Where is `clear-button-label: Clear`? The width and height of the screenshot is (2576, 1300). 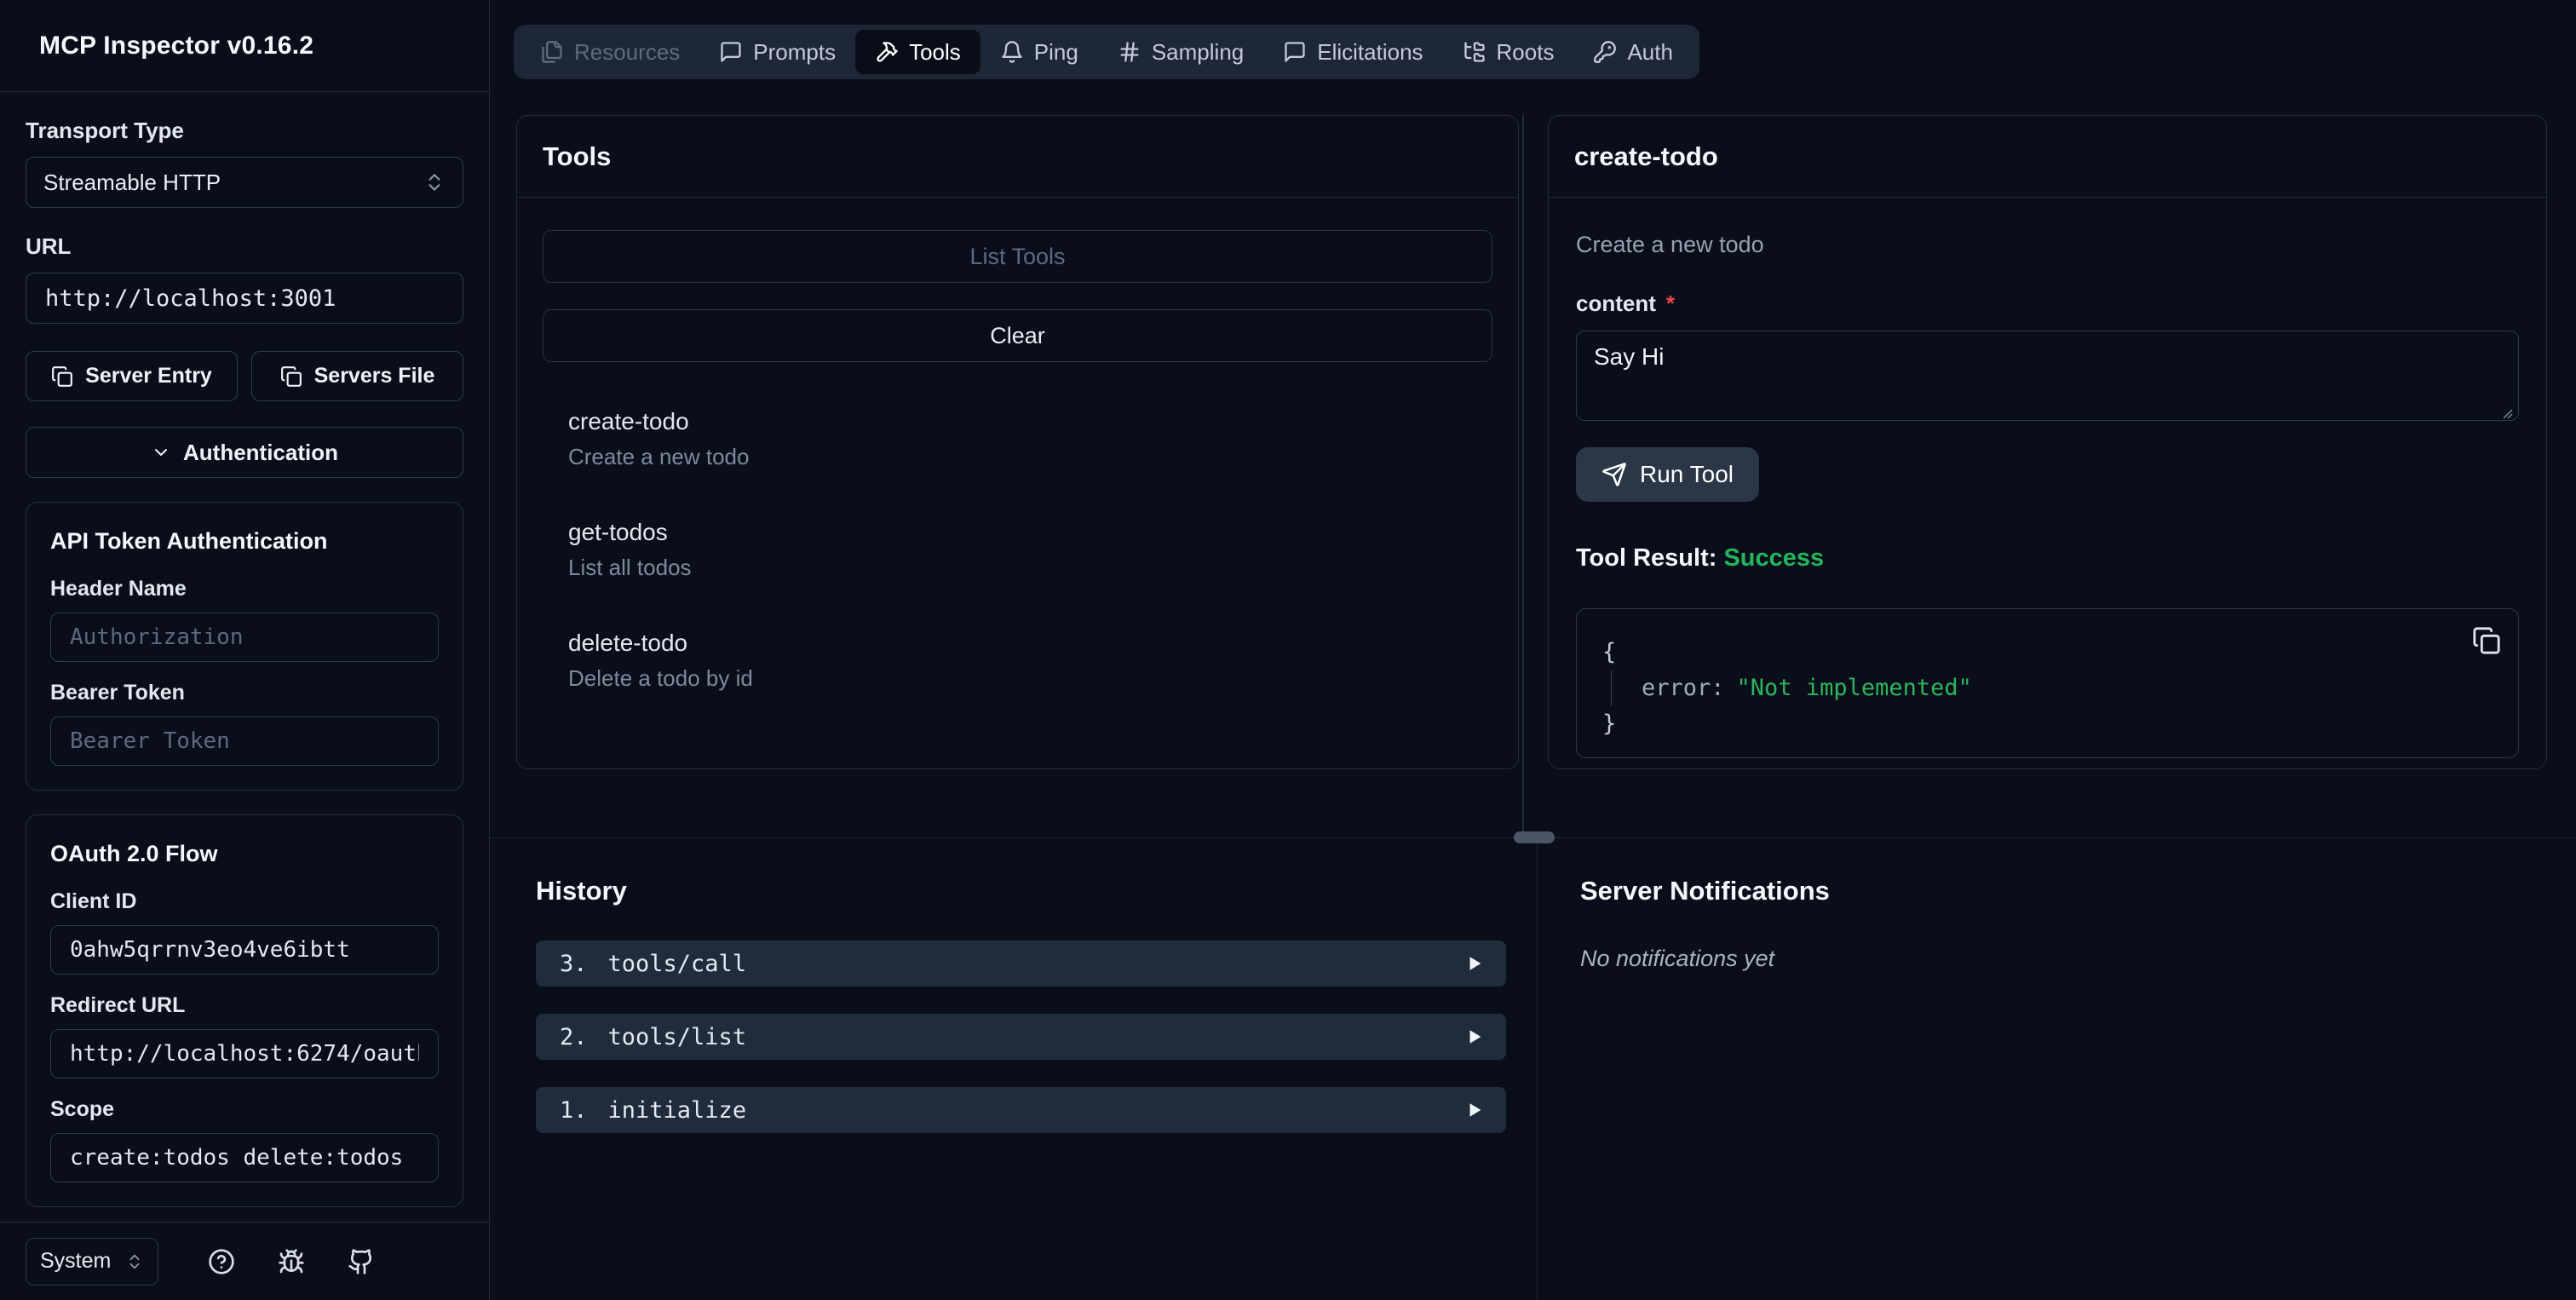 clear-button-label: Clear is located at coordinates (1018, 335).